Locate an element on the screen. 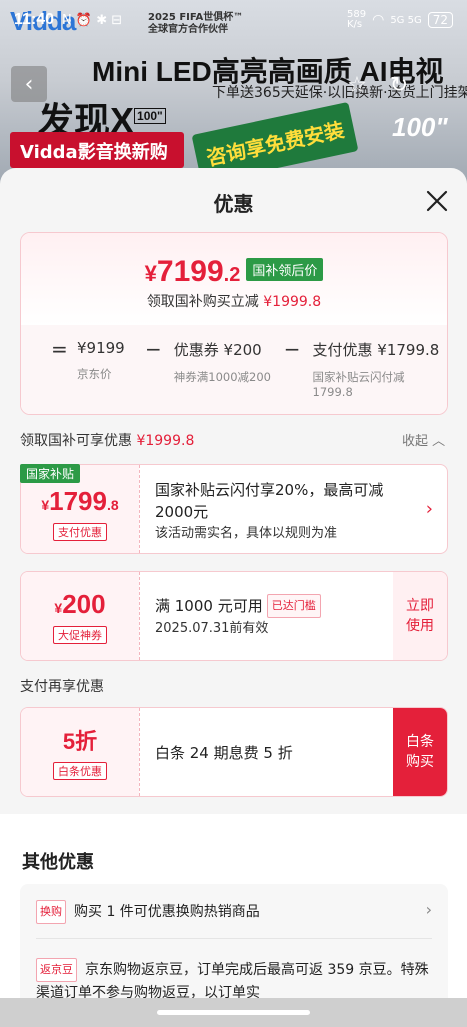 The image size is (467, 1027). wifi-icon: ◠ is located at coordinates (378, 20).